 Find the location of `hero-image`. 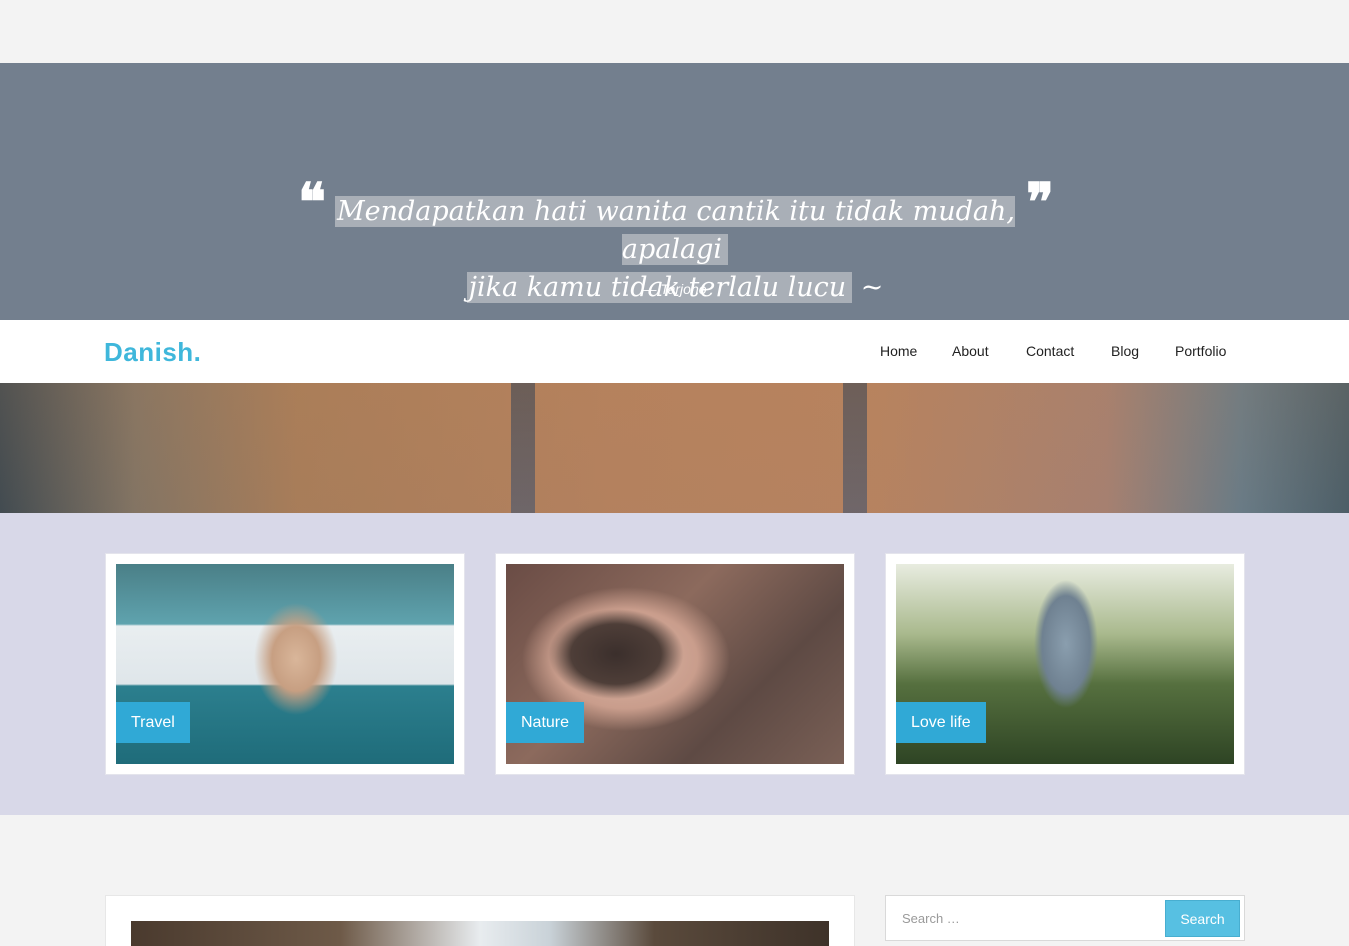

hero-image is located at coordinates (674, 448).